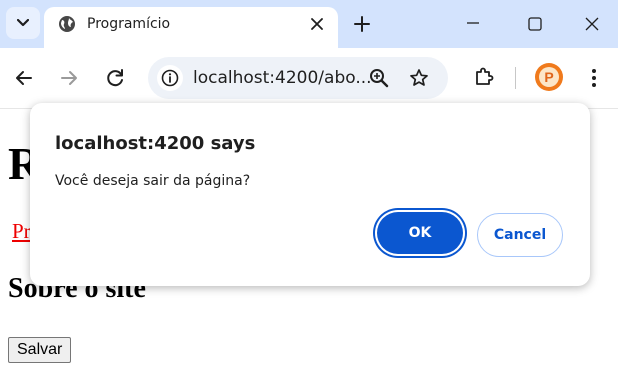  I want to click on tab-strip: Programício, so click(309, 24).